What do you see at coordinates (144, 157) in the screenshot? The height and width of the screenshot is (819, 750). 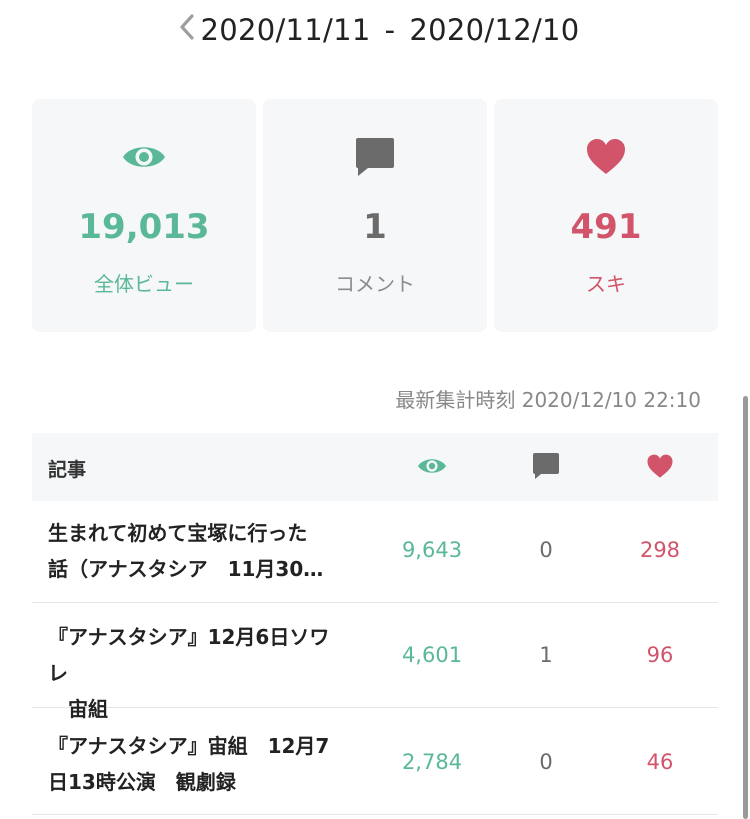 I see `eye-icon` at bounding box center [144, 157].